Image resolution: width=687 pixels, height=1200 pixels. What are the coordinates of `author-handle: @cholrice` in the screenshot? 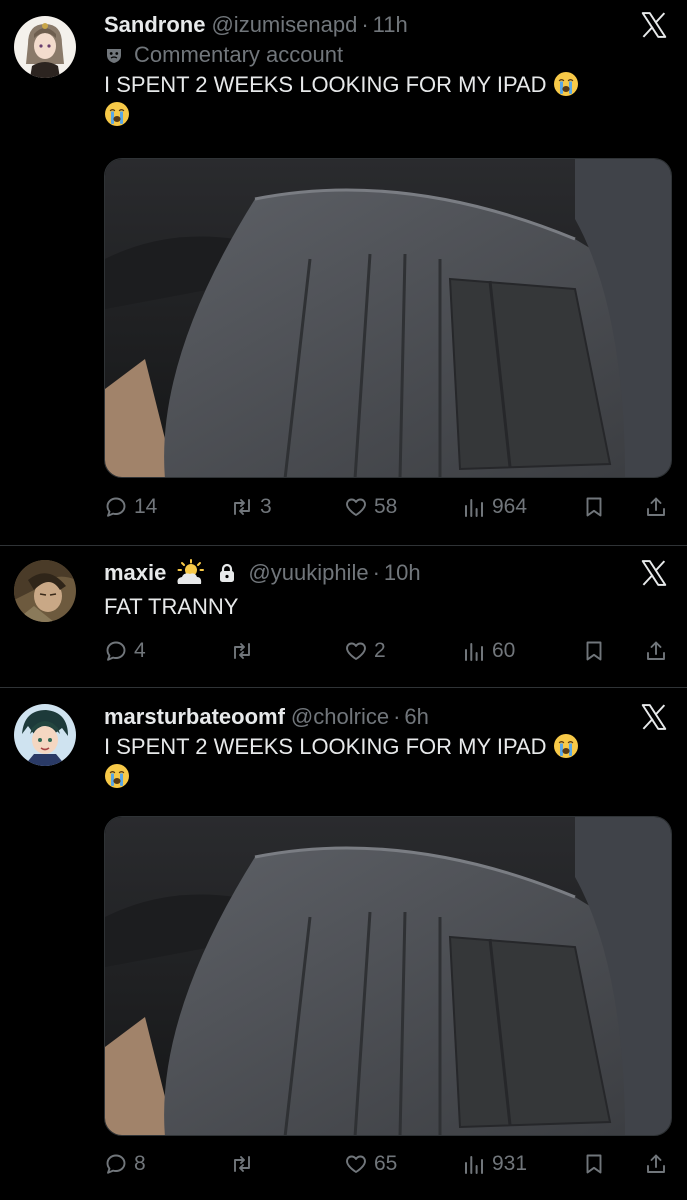 It's located at (340, 717).